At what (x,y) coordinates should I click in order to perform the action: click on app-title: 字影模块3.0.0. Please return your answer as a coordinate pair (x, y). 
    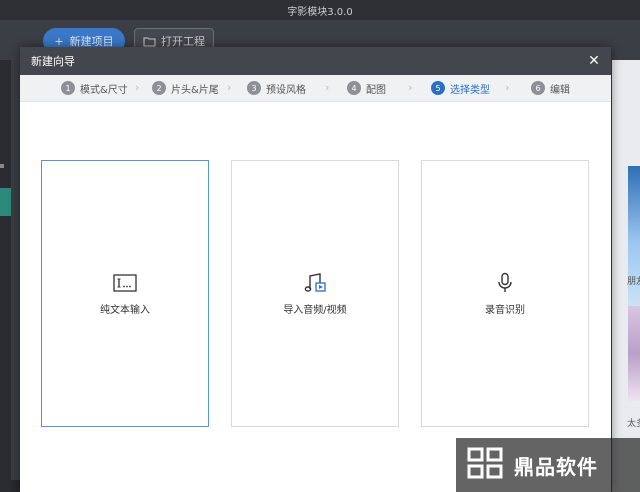
    Looking at the image, I should click on (320, 12).